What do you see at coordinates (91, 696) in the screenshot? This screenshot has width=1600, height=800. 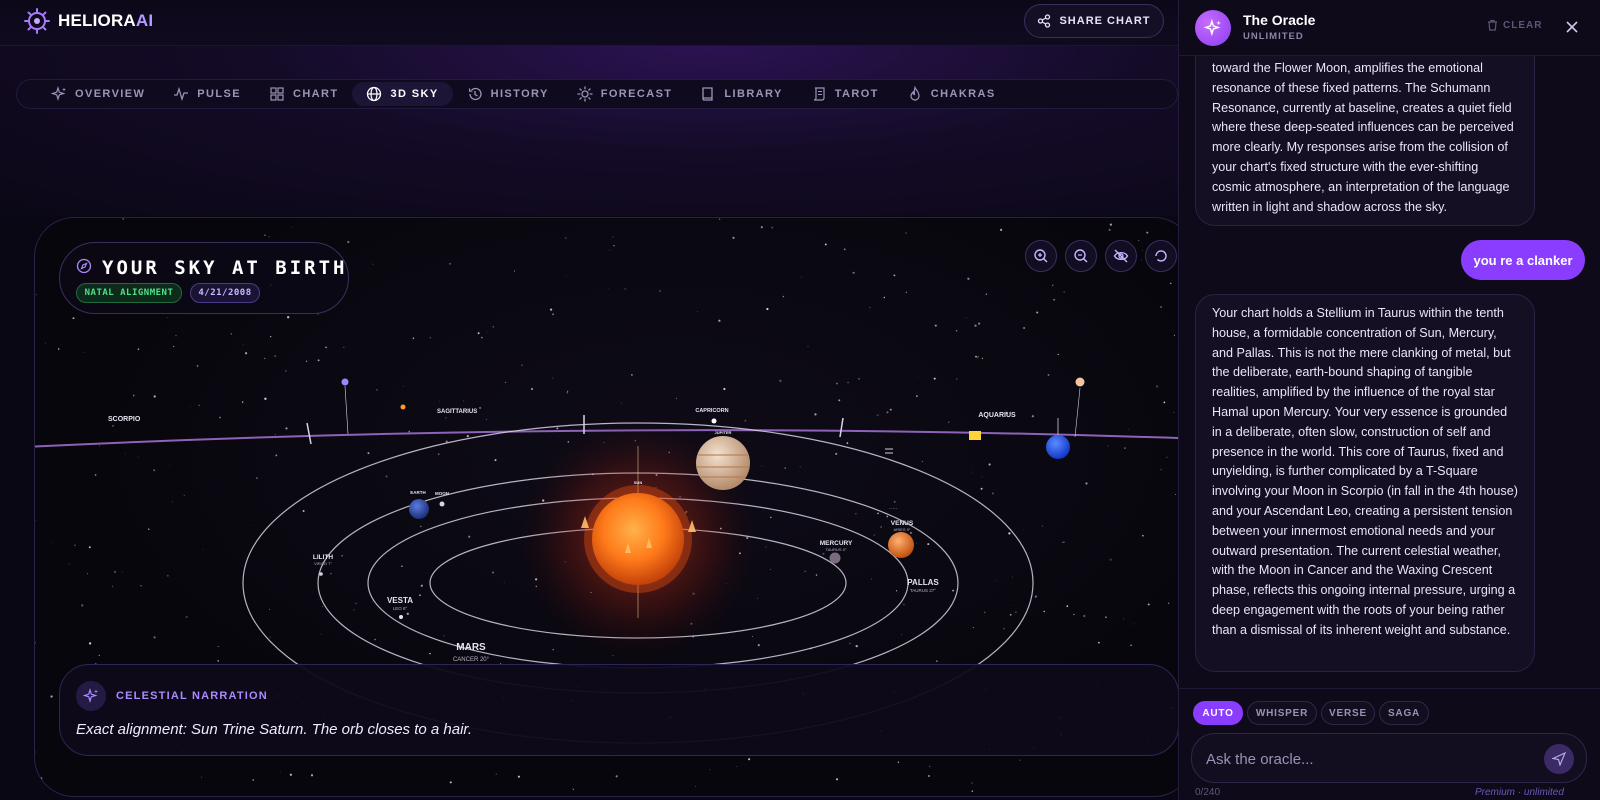 I see `narration-sparkle-icon` at bounding box center [91, 696].